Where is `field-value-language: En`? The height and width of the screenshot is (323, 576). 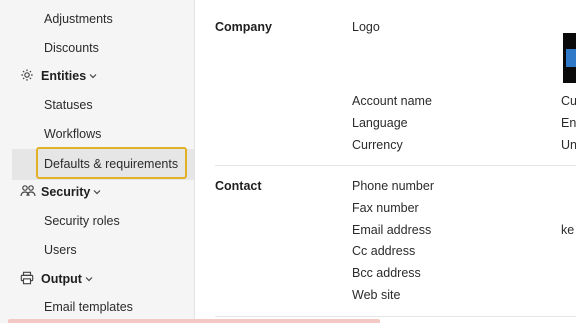
field-value-language: En is located at coordinates (568, 123).